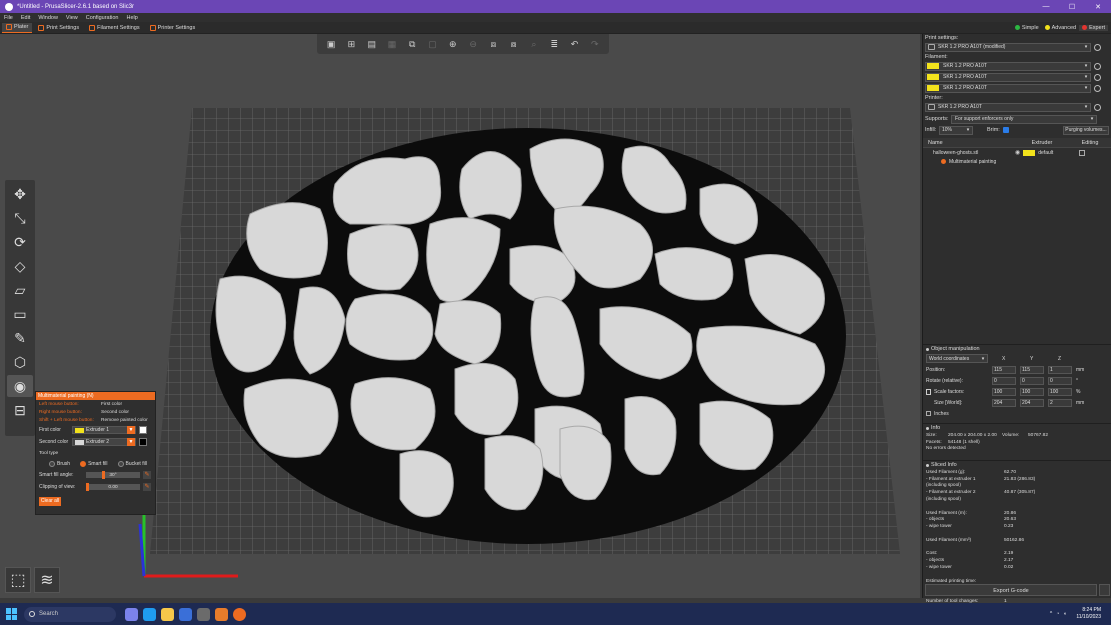  What do you see at coordinates (120, 463) in the screenshot?
I see `radio-bucket-fill` at bounding box center [120, 463].